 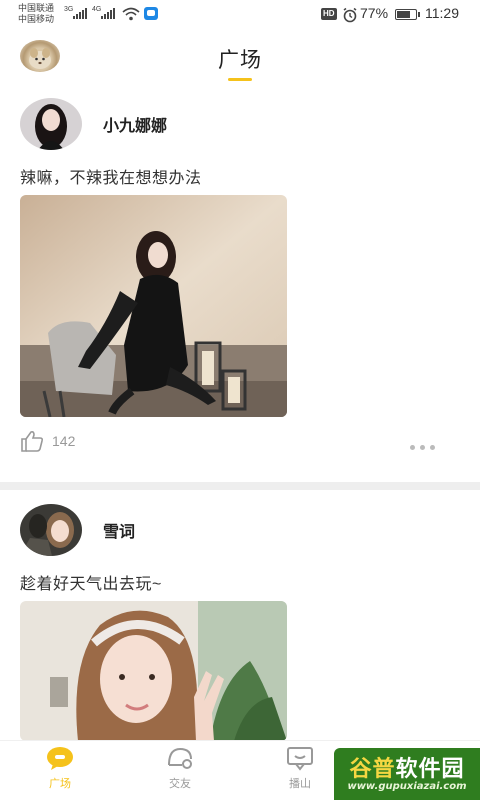 I want to click on post-divider, so click(x=240, y=486).